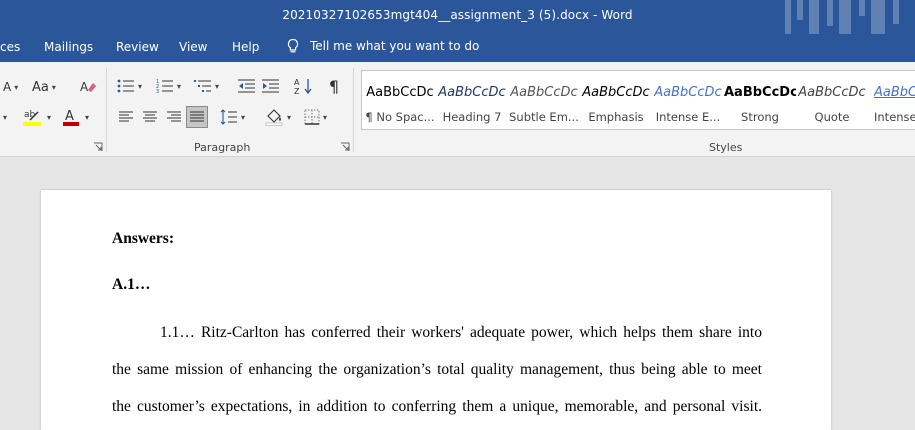  I want to click on highlight-color-button: ab ▾, so click(36, 117).